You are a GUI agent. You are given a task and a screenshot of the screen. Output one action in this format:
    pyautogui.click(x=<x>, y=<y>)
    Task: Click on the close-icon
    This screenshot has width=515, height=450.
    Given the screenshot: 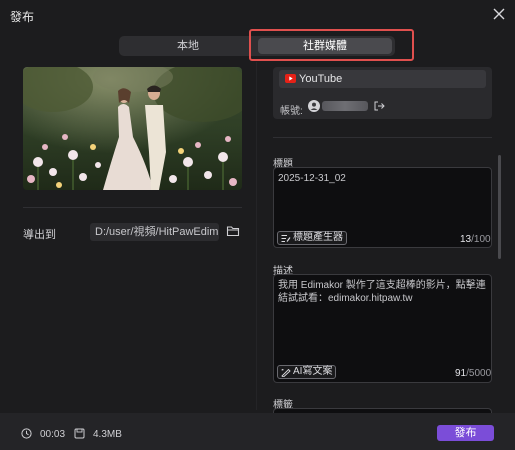 What is the action you would take?
    pyautogui.click(x=499, y=14)
    